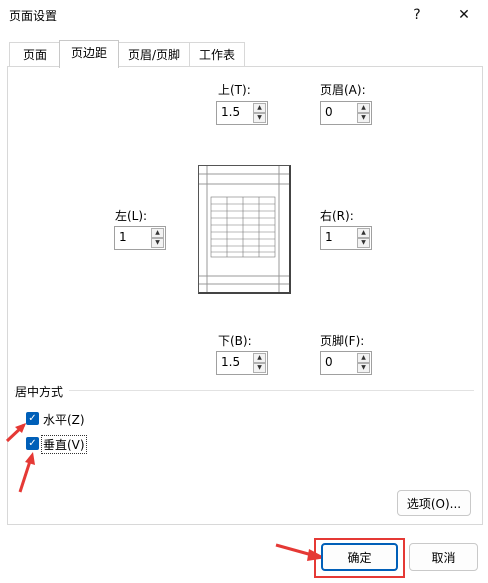  Describe the element at coordinates (359, 557) in the screenshot. I see `ok-button: 确定` at that location.